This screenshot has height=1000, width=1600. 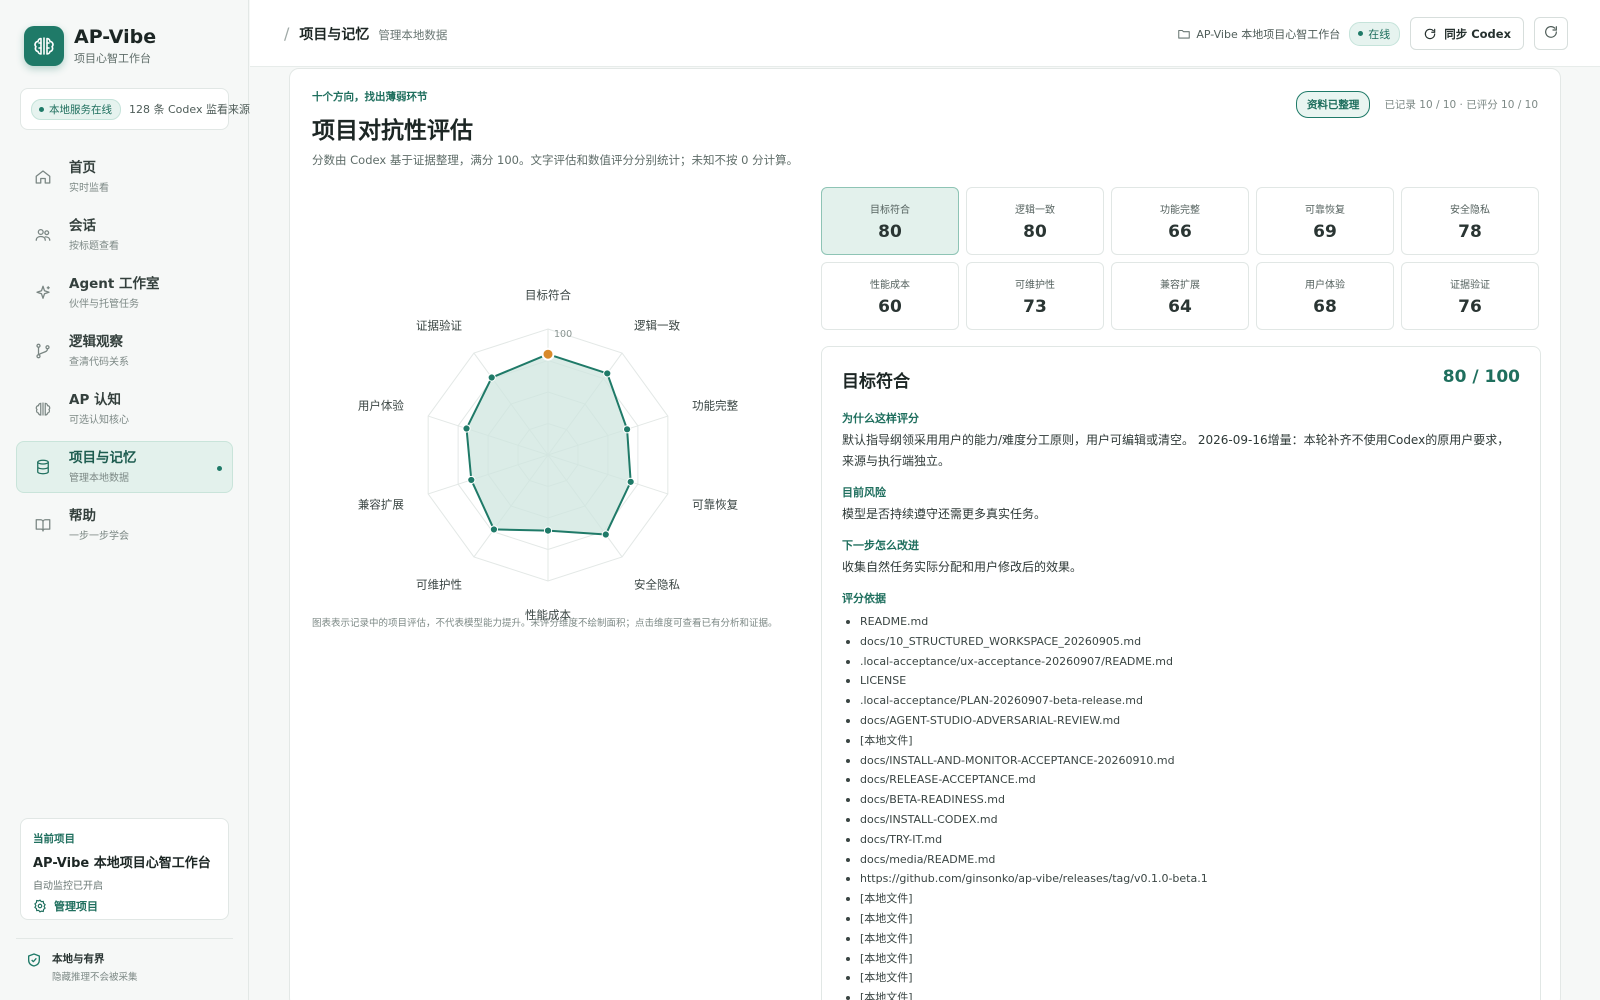 What do you see at coordinates (124, 351) in the screenshot?
I see `nav-item-logic-view: 逻辑观察 查清代码关系` at bounding box center [124, 351].